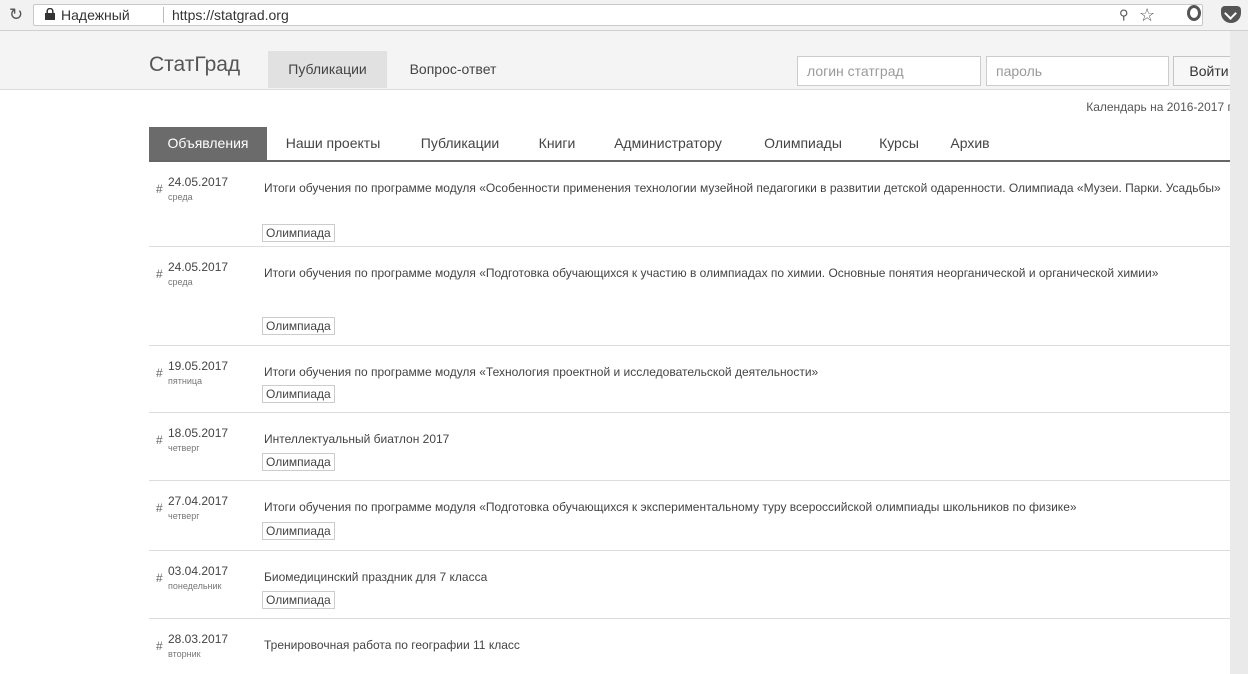 This screenshot has width=1248, height=674. What do you see at coordinates (230, 15) in the screenshot?
I see `url-text: https://statgrad.org` at bounding box center [230, 15].